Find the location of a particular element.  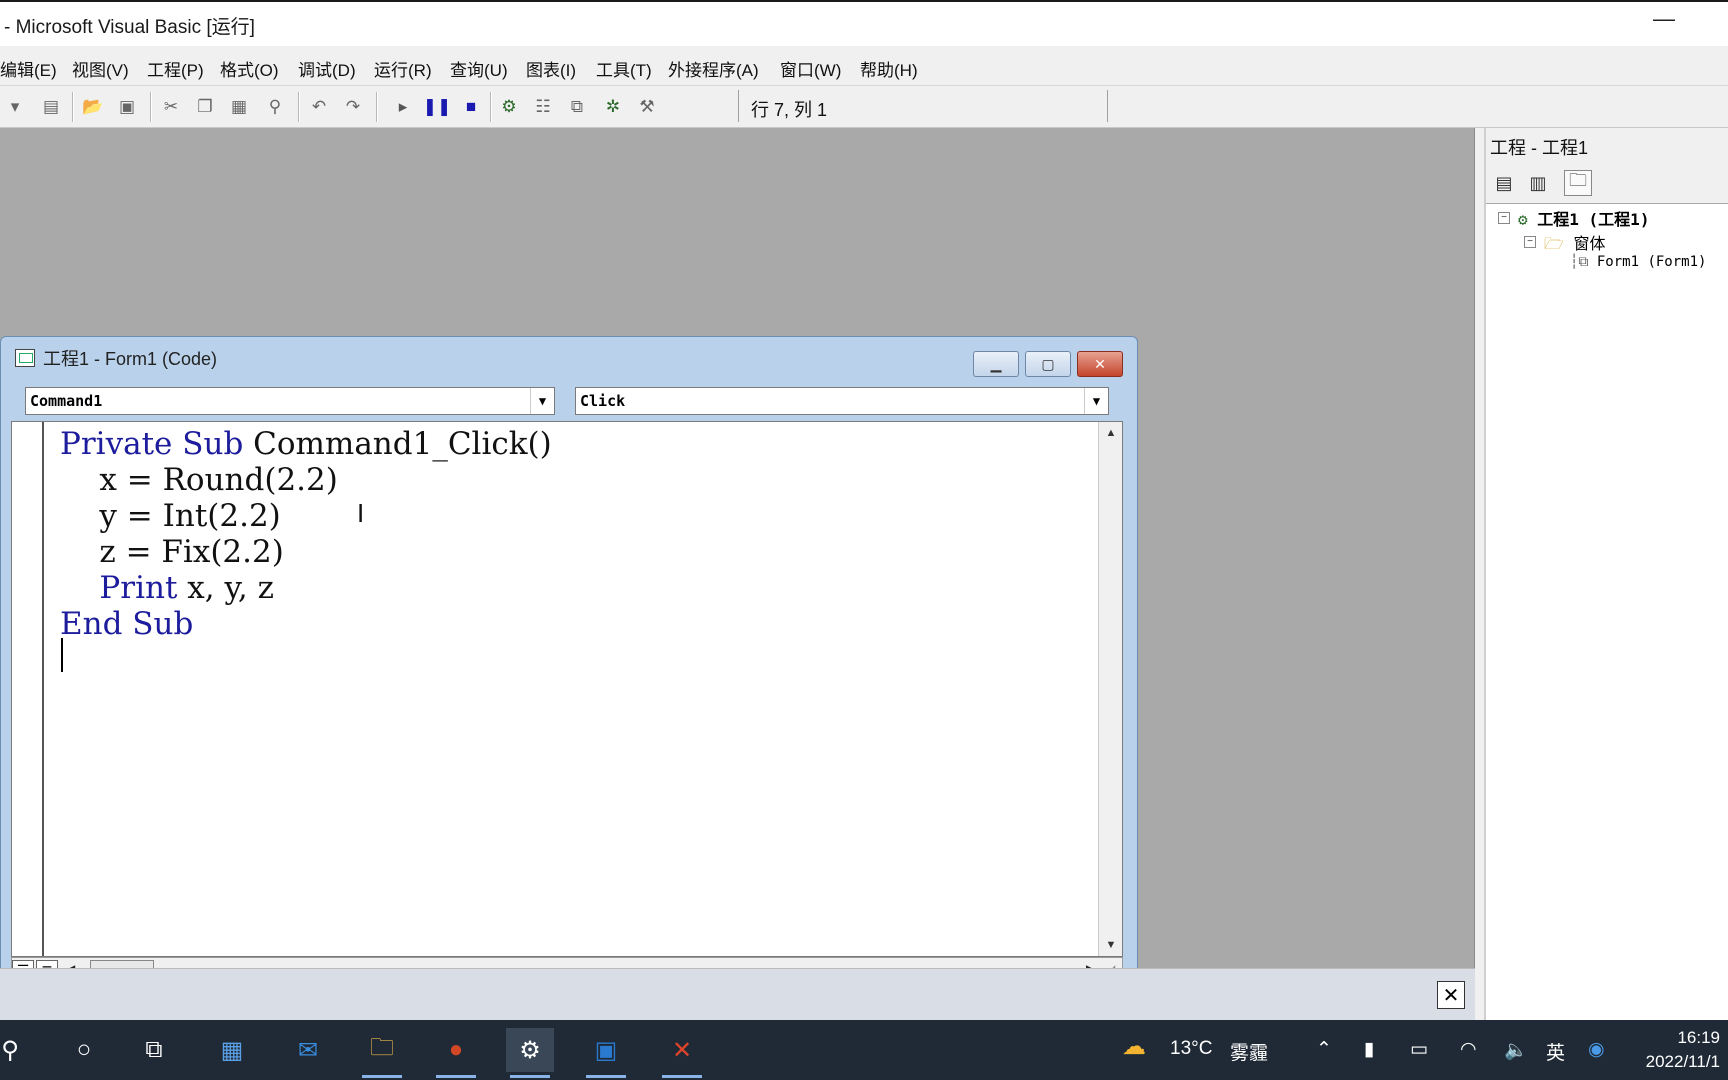

file-explorer-icon: 🗀 is located at coordinates (382, 1053).